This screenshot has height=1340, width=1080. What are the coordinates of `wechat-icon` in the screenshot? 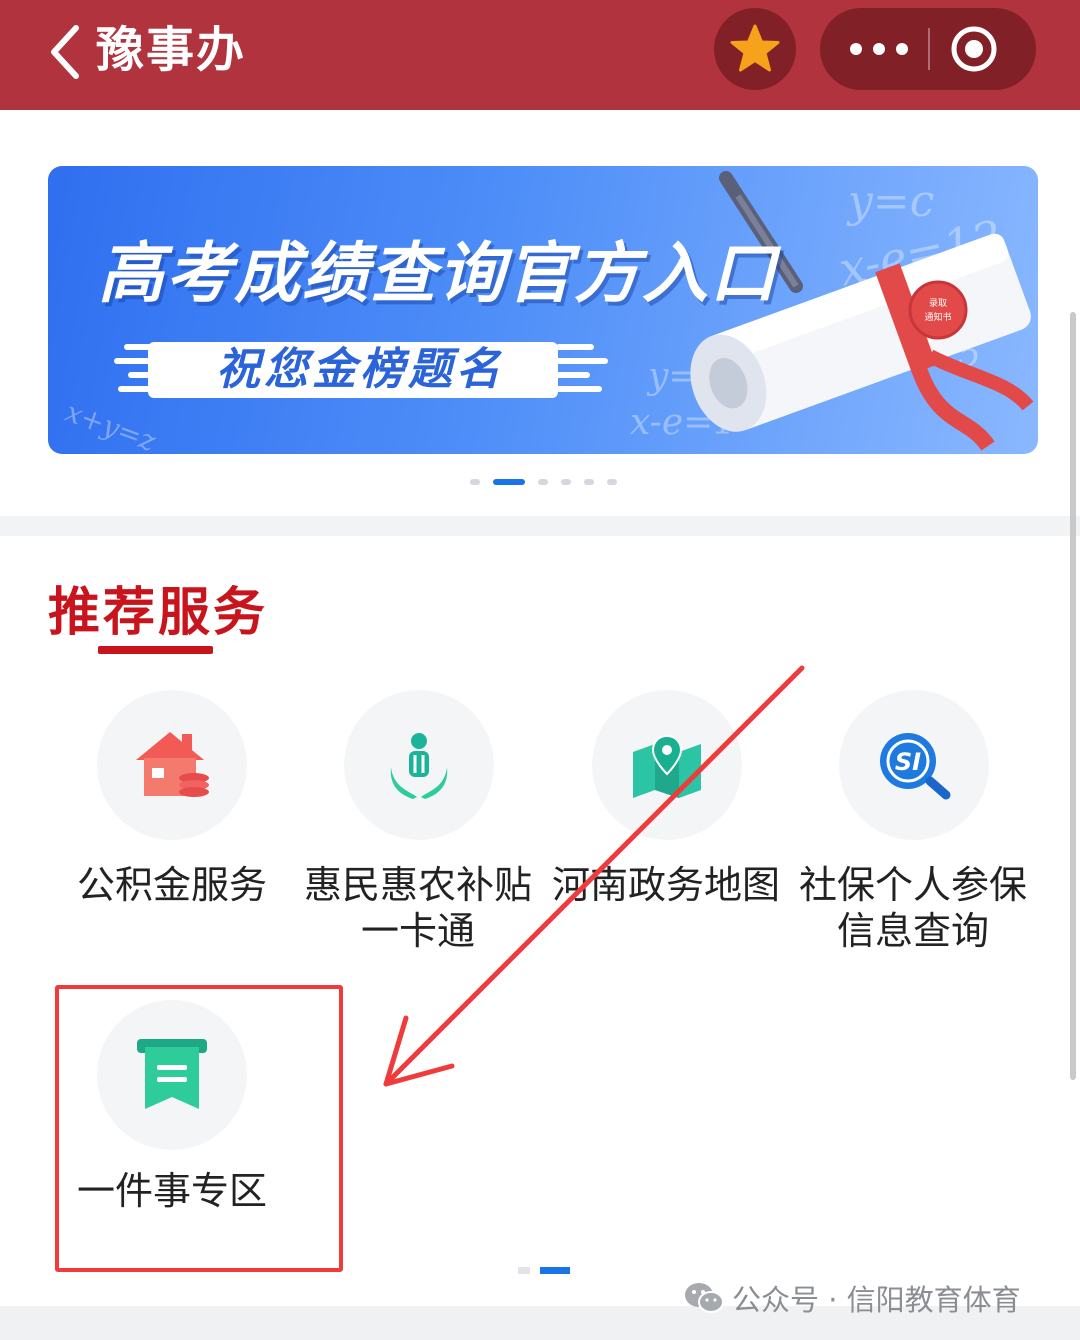 It's located at (704, 1298).